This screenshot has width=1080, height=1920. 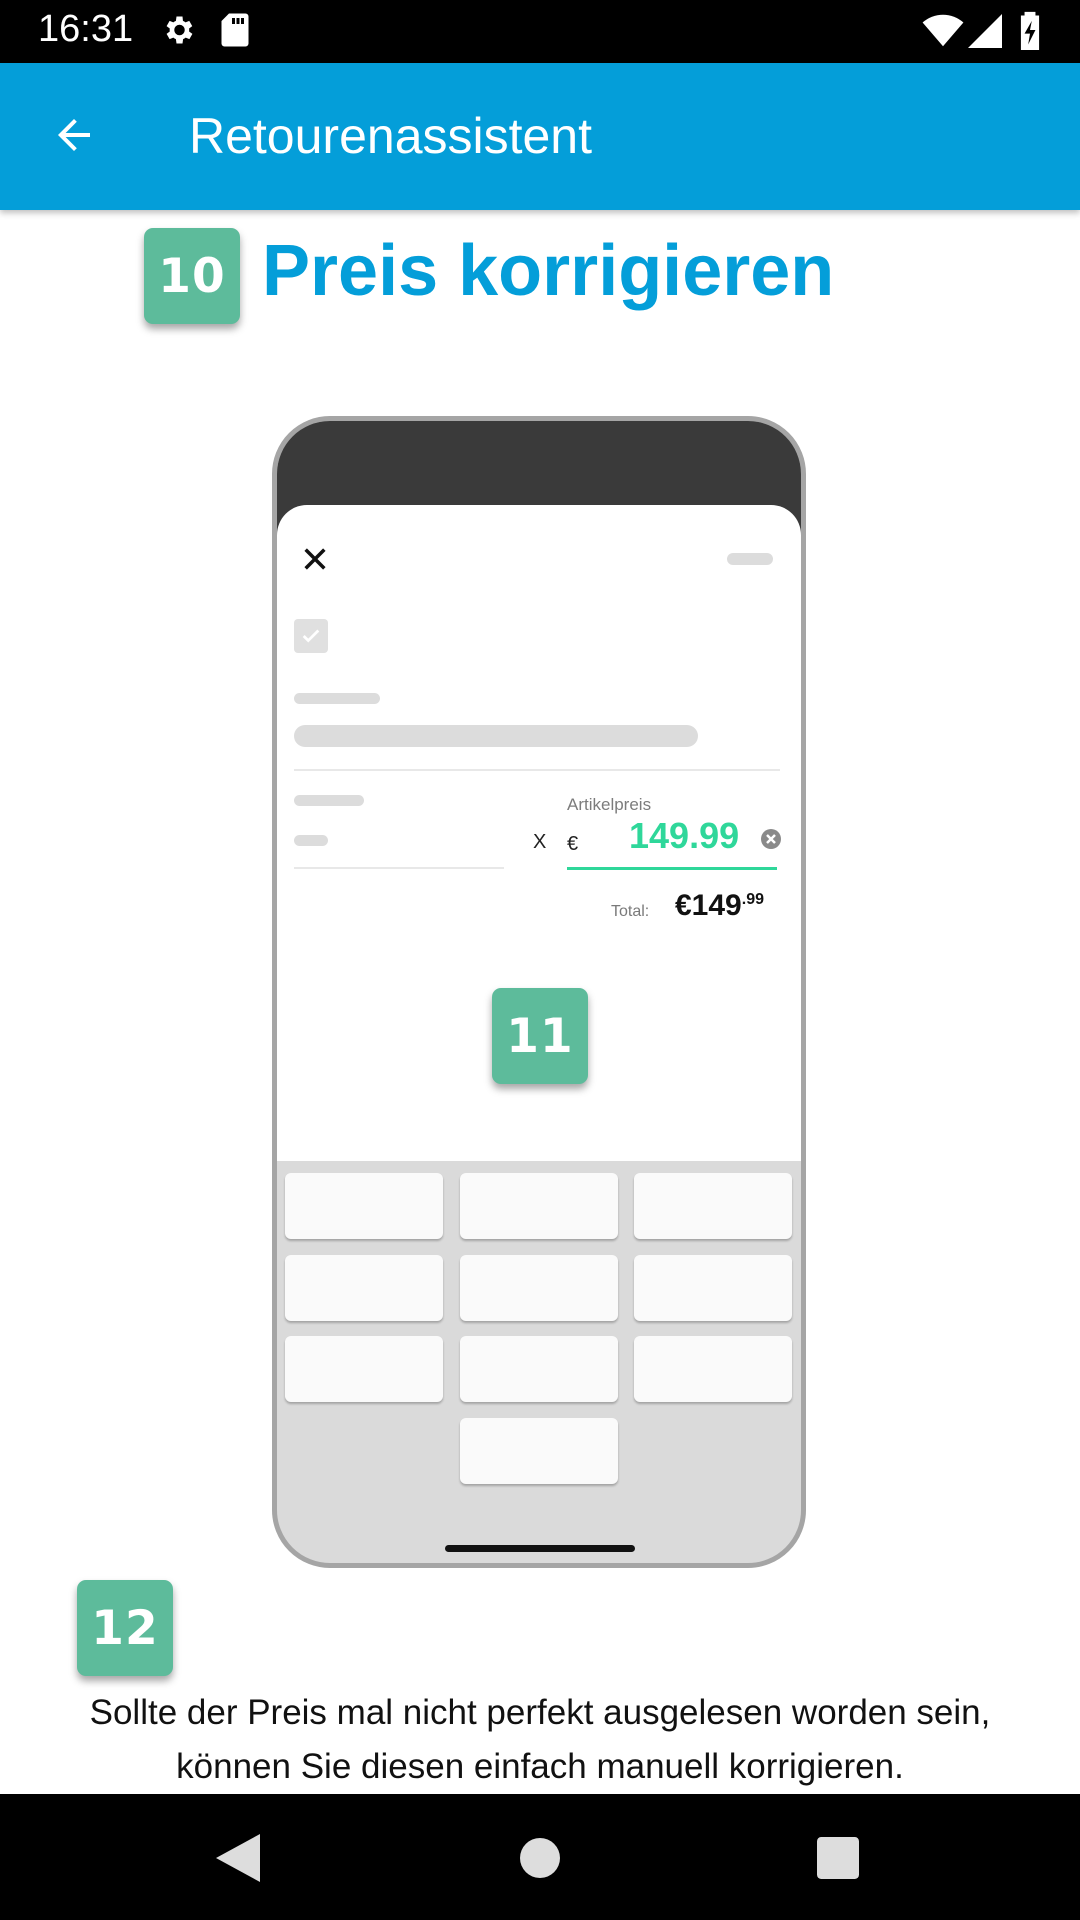 I want to click on step-badge-12: 12, so click(x=125, y=1628).